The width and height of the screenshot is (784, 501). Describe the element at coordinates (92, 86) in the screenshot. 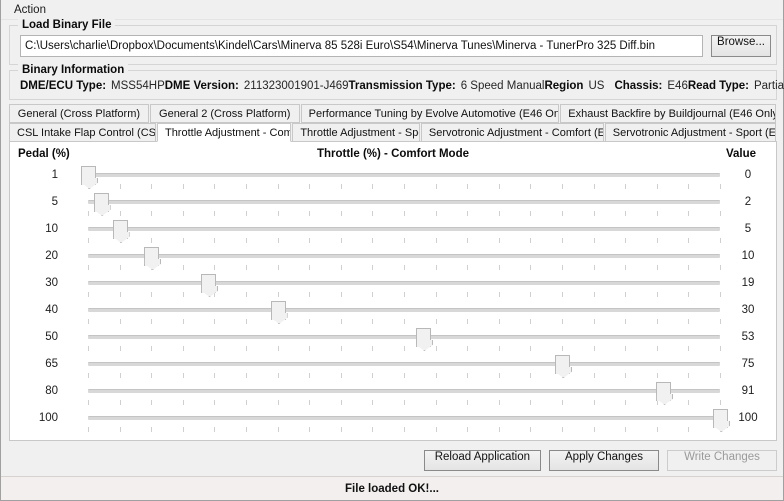

I see `info-field-dme-ecu-type: DME/ECU Type: MSS54HP` at that location.